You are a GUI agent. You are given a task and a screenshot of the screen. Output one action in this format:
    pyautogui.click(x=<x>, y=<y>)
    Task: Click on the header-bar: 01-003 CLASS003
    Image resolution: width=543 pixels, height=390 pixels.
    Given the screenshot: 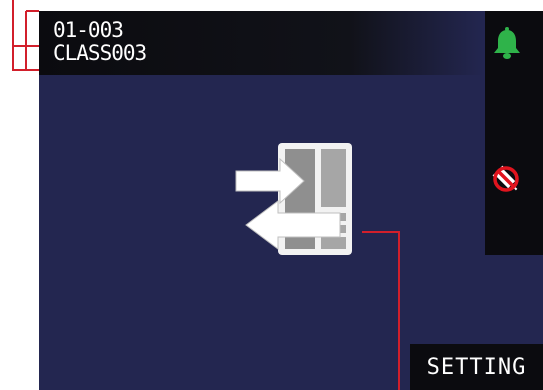 What is the action you would take?
    pyautogui.click(x=261, y=43)
    